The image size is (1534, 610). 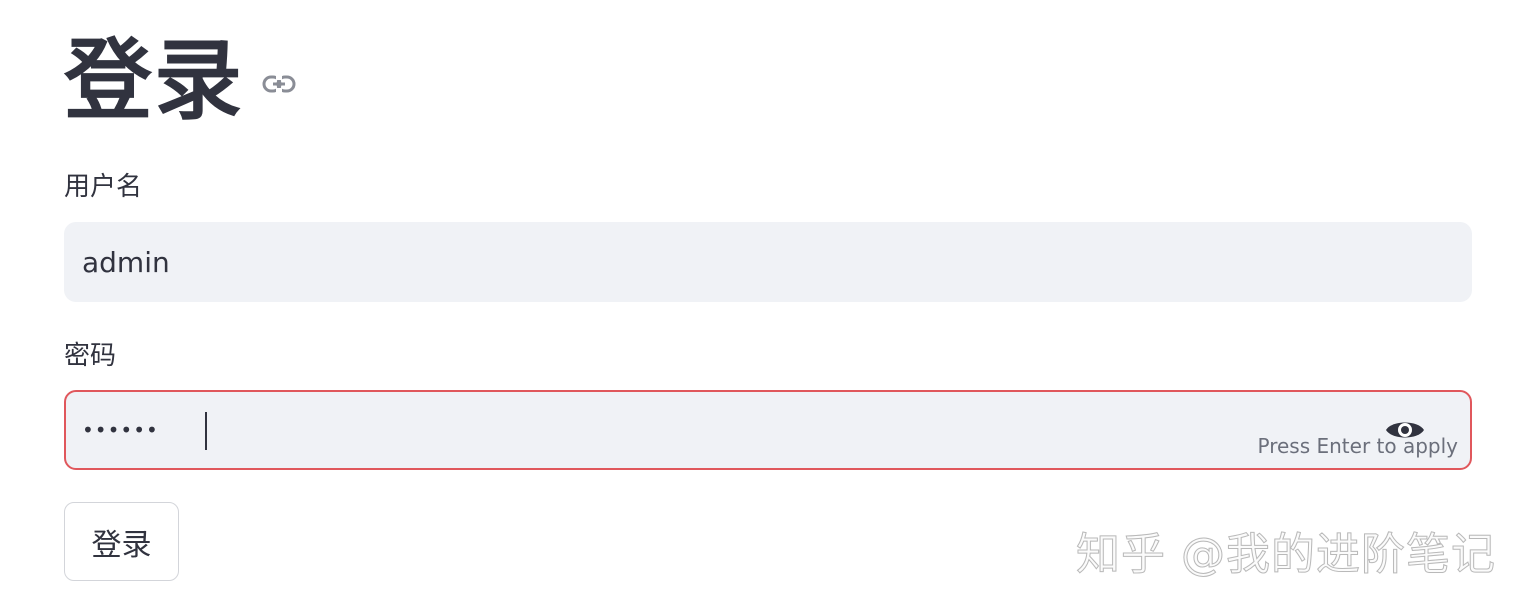 I want to click on page-title: 登录, so click(x=154, y=80).